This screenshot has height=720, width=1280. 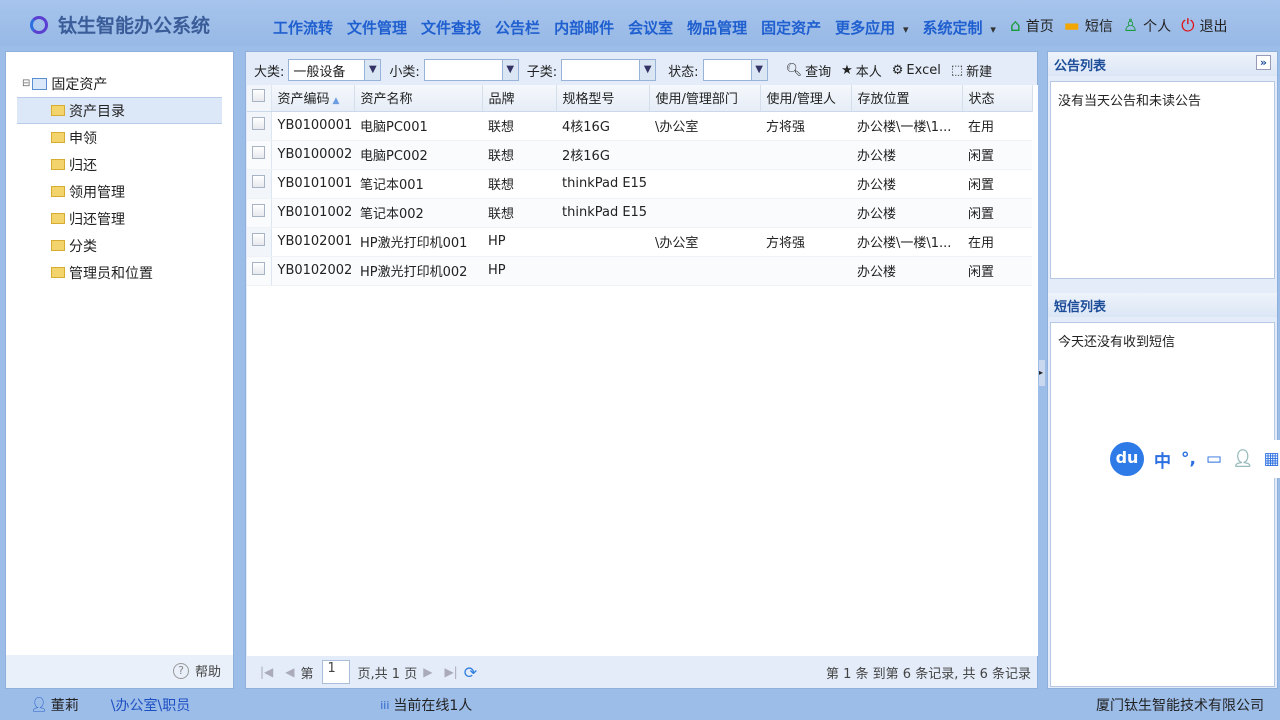 What do you see at coordinates (418, 184) in the screenshot?
I see `table-cell: 笔记本001` at bounding box center [418, 184].